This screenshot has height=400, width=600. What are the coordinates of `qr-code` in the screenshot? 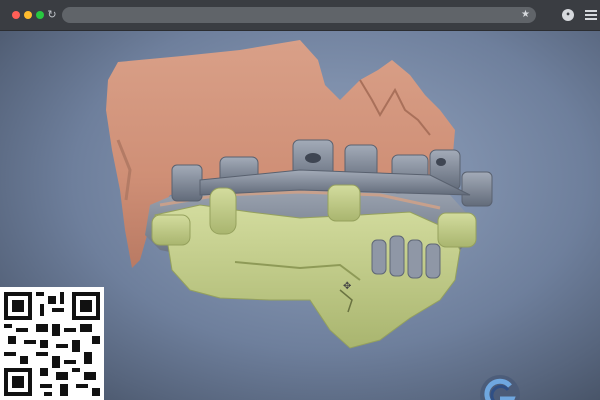 It's located at (52, 343).